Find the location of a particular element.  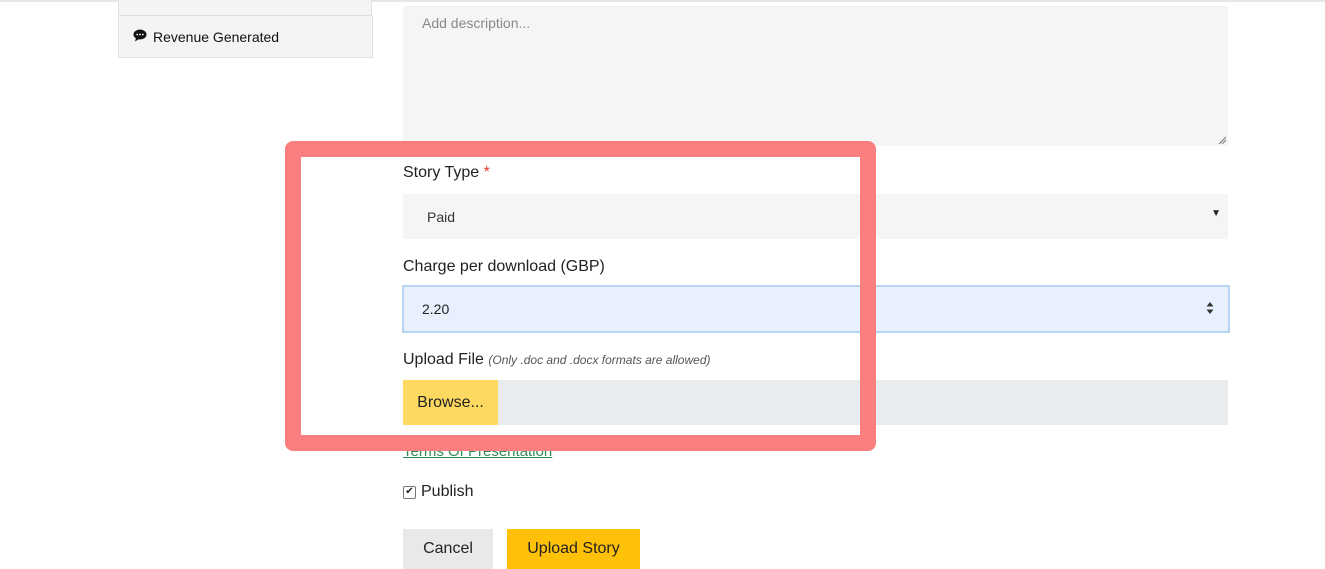

publish-label: Publish is located at coordinates (447, 491).